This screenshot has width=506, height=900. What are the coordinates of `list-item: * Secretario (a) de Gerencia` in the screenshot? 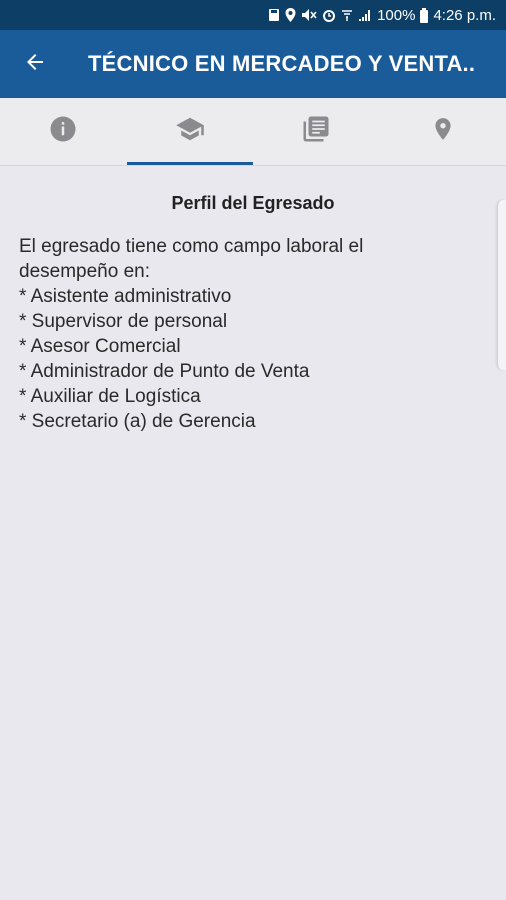 It's located at (137, 421).